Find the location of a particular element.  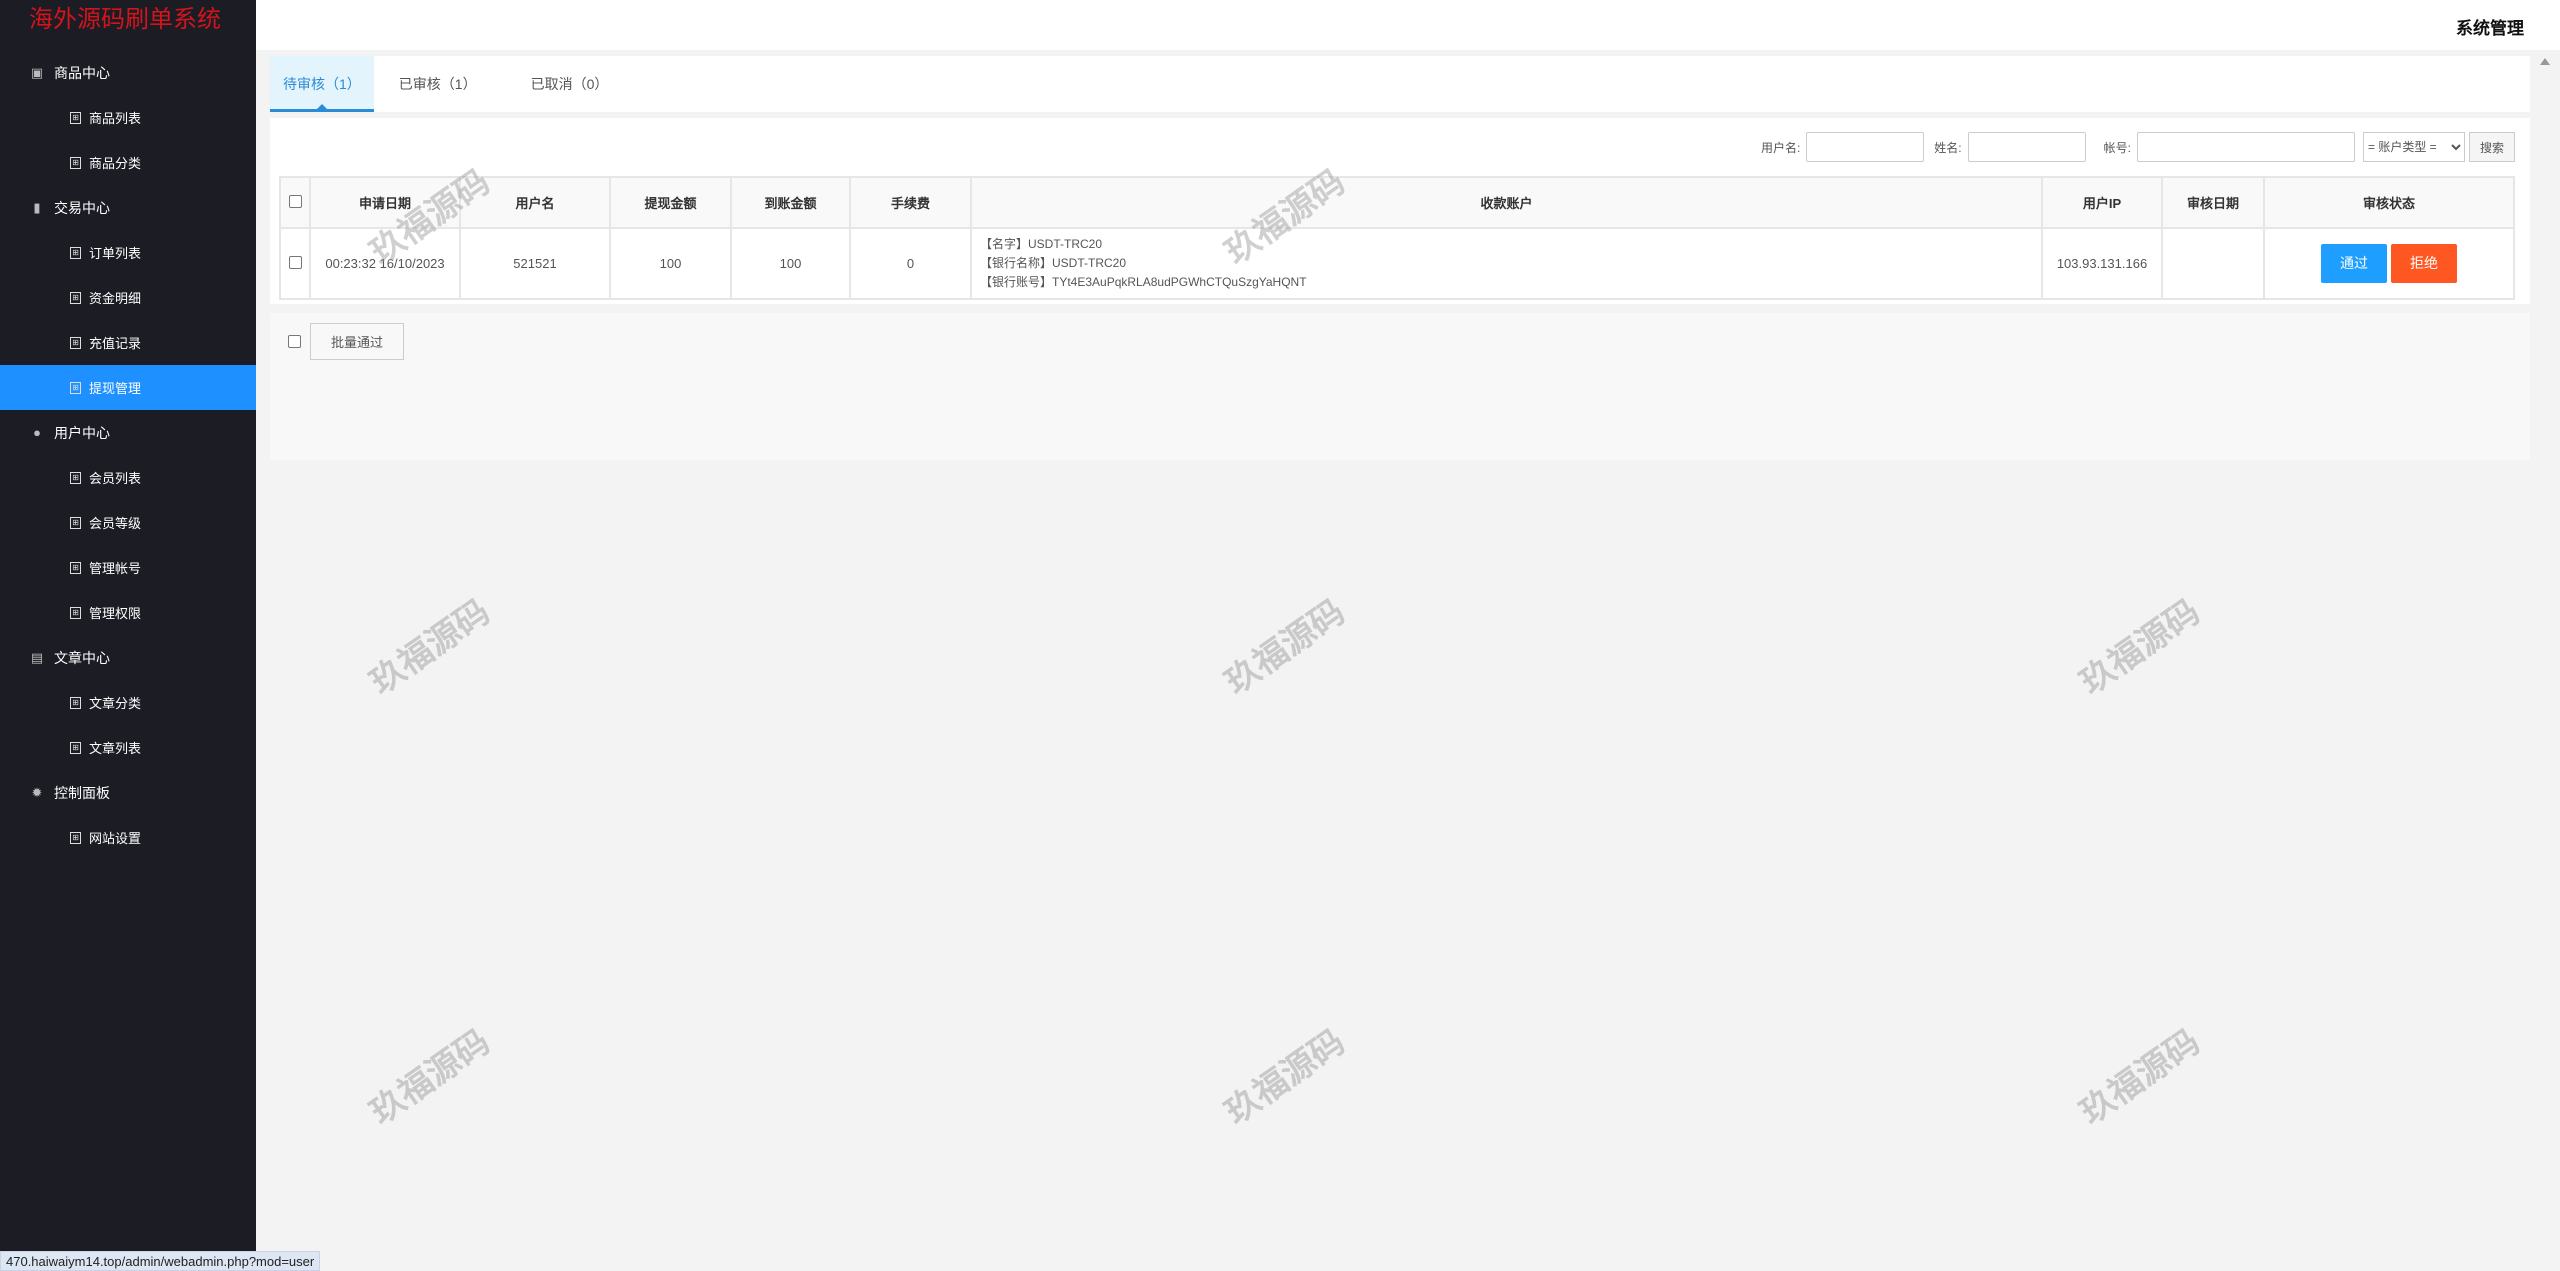

sidebar-item: ▮ 交易中心 is located at coordinates (128, 207).